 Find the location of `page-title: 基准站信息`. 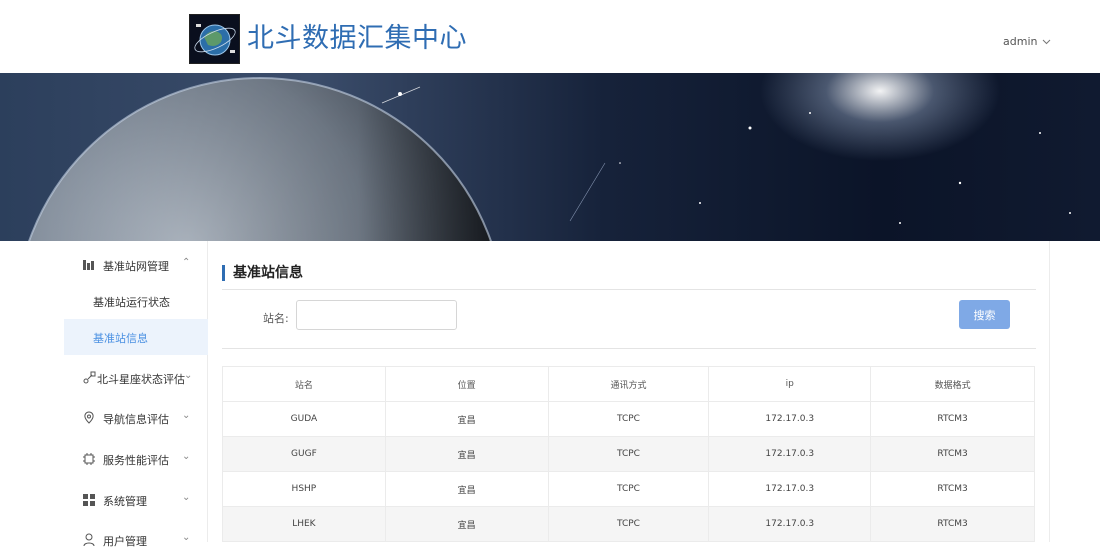

page-title: 基准站信息 is located at coordinates (262, 273).